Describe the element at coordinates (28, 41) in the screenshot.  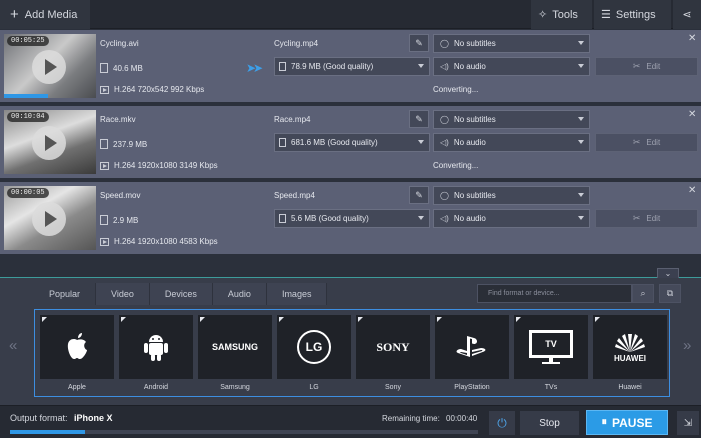
I see `duration-badge: 00:05:25` at that location.